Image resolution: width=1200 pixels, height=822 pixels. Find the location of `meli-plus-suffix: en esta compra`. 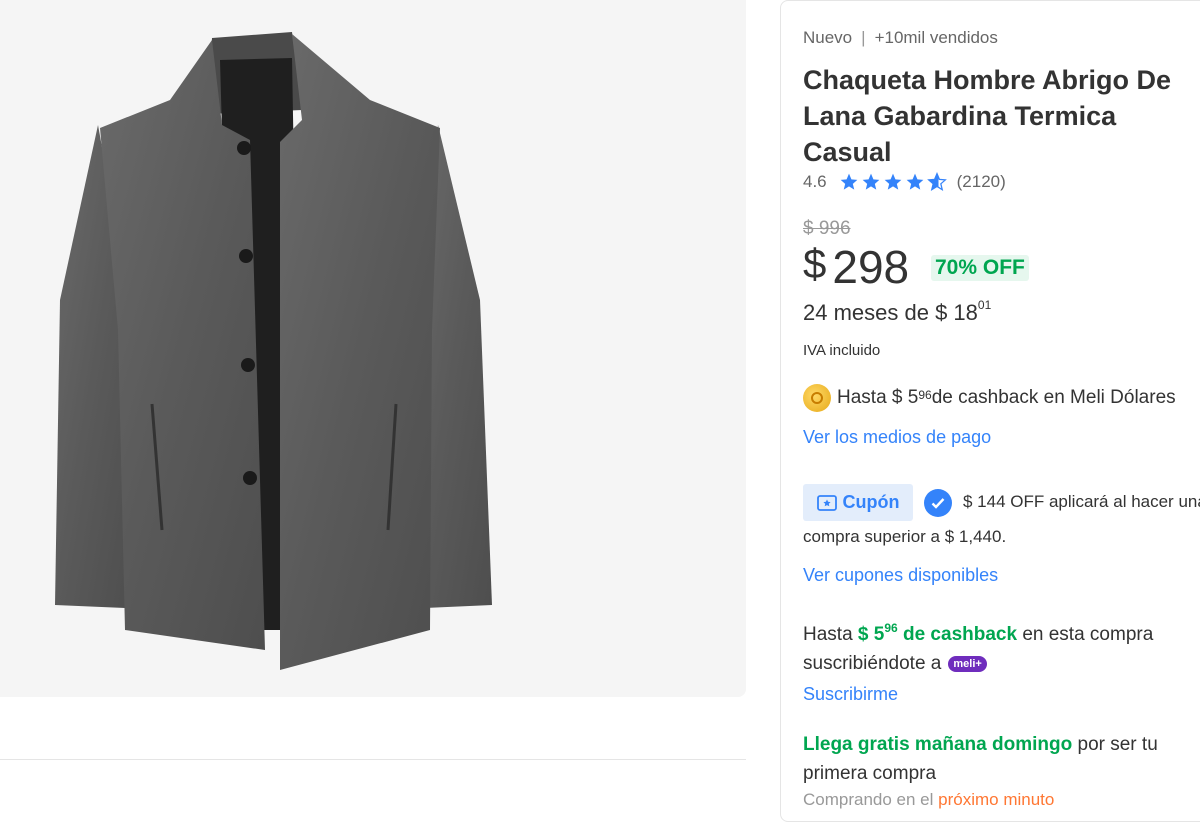

meli-plus-suffix: en esta compra is located at coordinates (1085, 634).